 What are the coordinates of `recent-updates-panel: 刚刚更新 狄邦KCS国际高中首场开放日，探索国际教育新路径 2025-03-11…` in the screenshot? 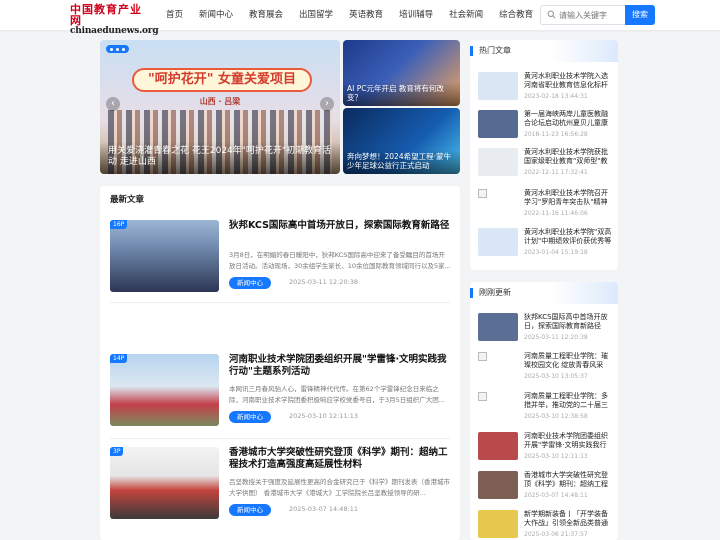 It's located at (544, 411).